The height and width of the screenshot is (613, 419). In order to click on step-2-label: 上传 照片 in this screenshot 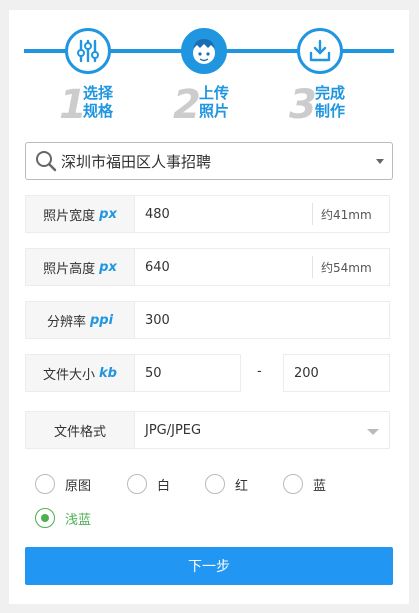, I will do `click(214, 102)`.